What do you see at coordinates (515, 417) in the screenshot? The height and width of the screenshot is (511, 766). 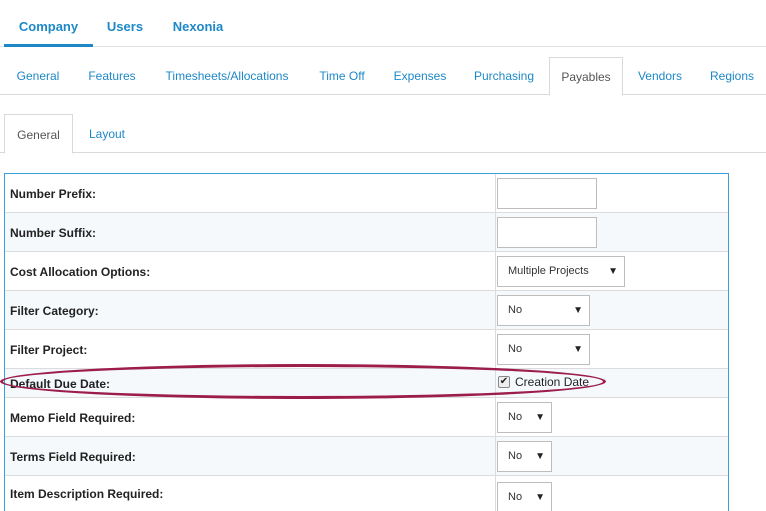 I see `memo-required-value: No` at bounding box center [515, 417].